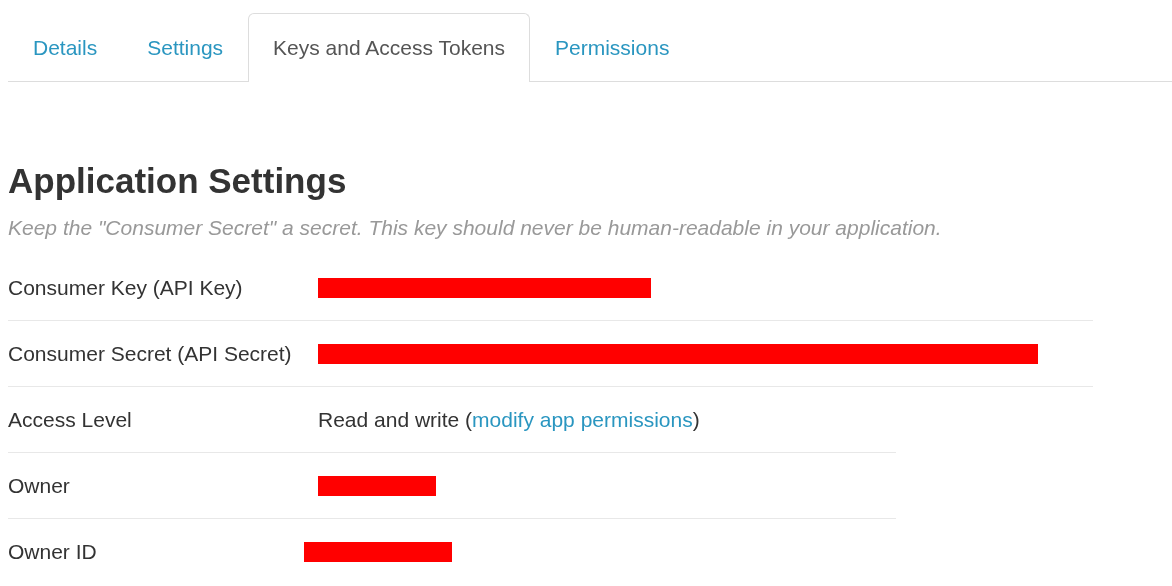 This screenshot has height=586, width=1172. Describe the element at coordinates (582, 419) in the screenshot. I see `permissions-link: modify app permissions` at that location.